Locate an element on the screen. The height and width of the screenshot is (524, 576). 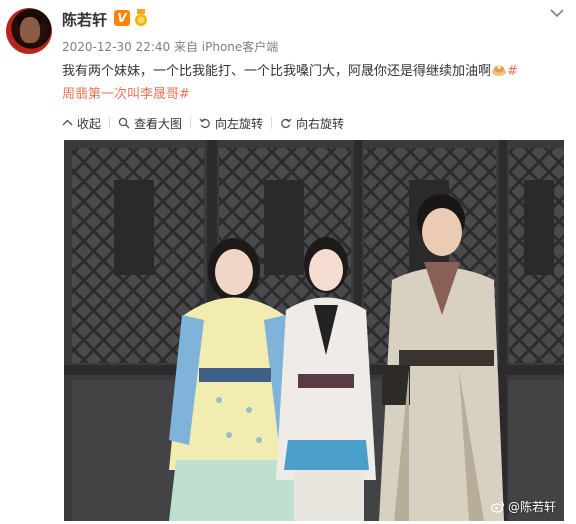
rotate-left-button: 向左旋转 is located at coordinates (231, 123).